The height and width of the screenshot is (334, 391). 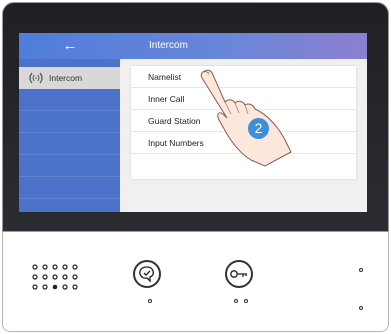 I want to click on step-number: 2, so click(x=258, y=128).